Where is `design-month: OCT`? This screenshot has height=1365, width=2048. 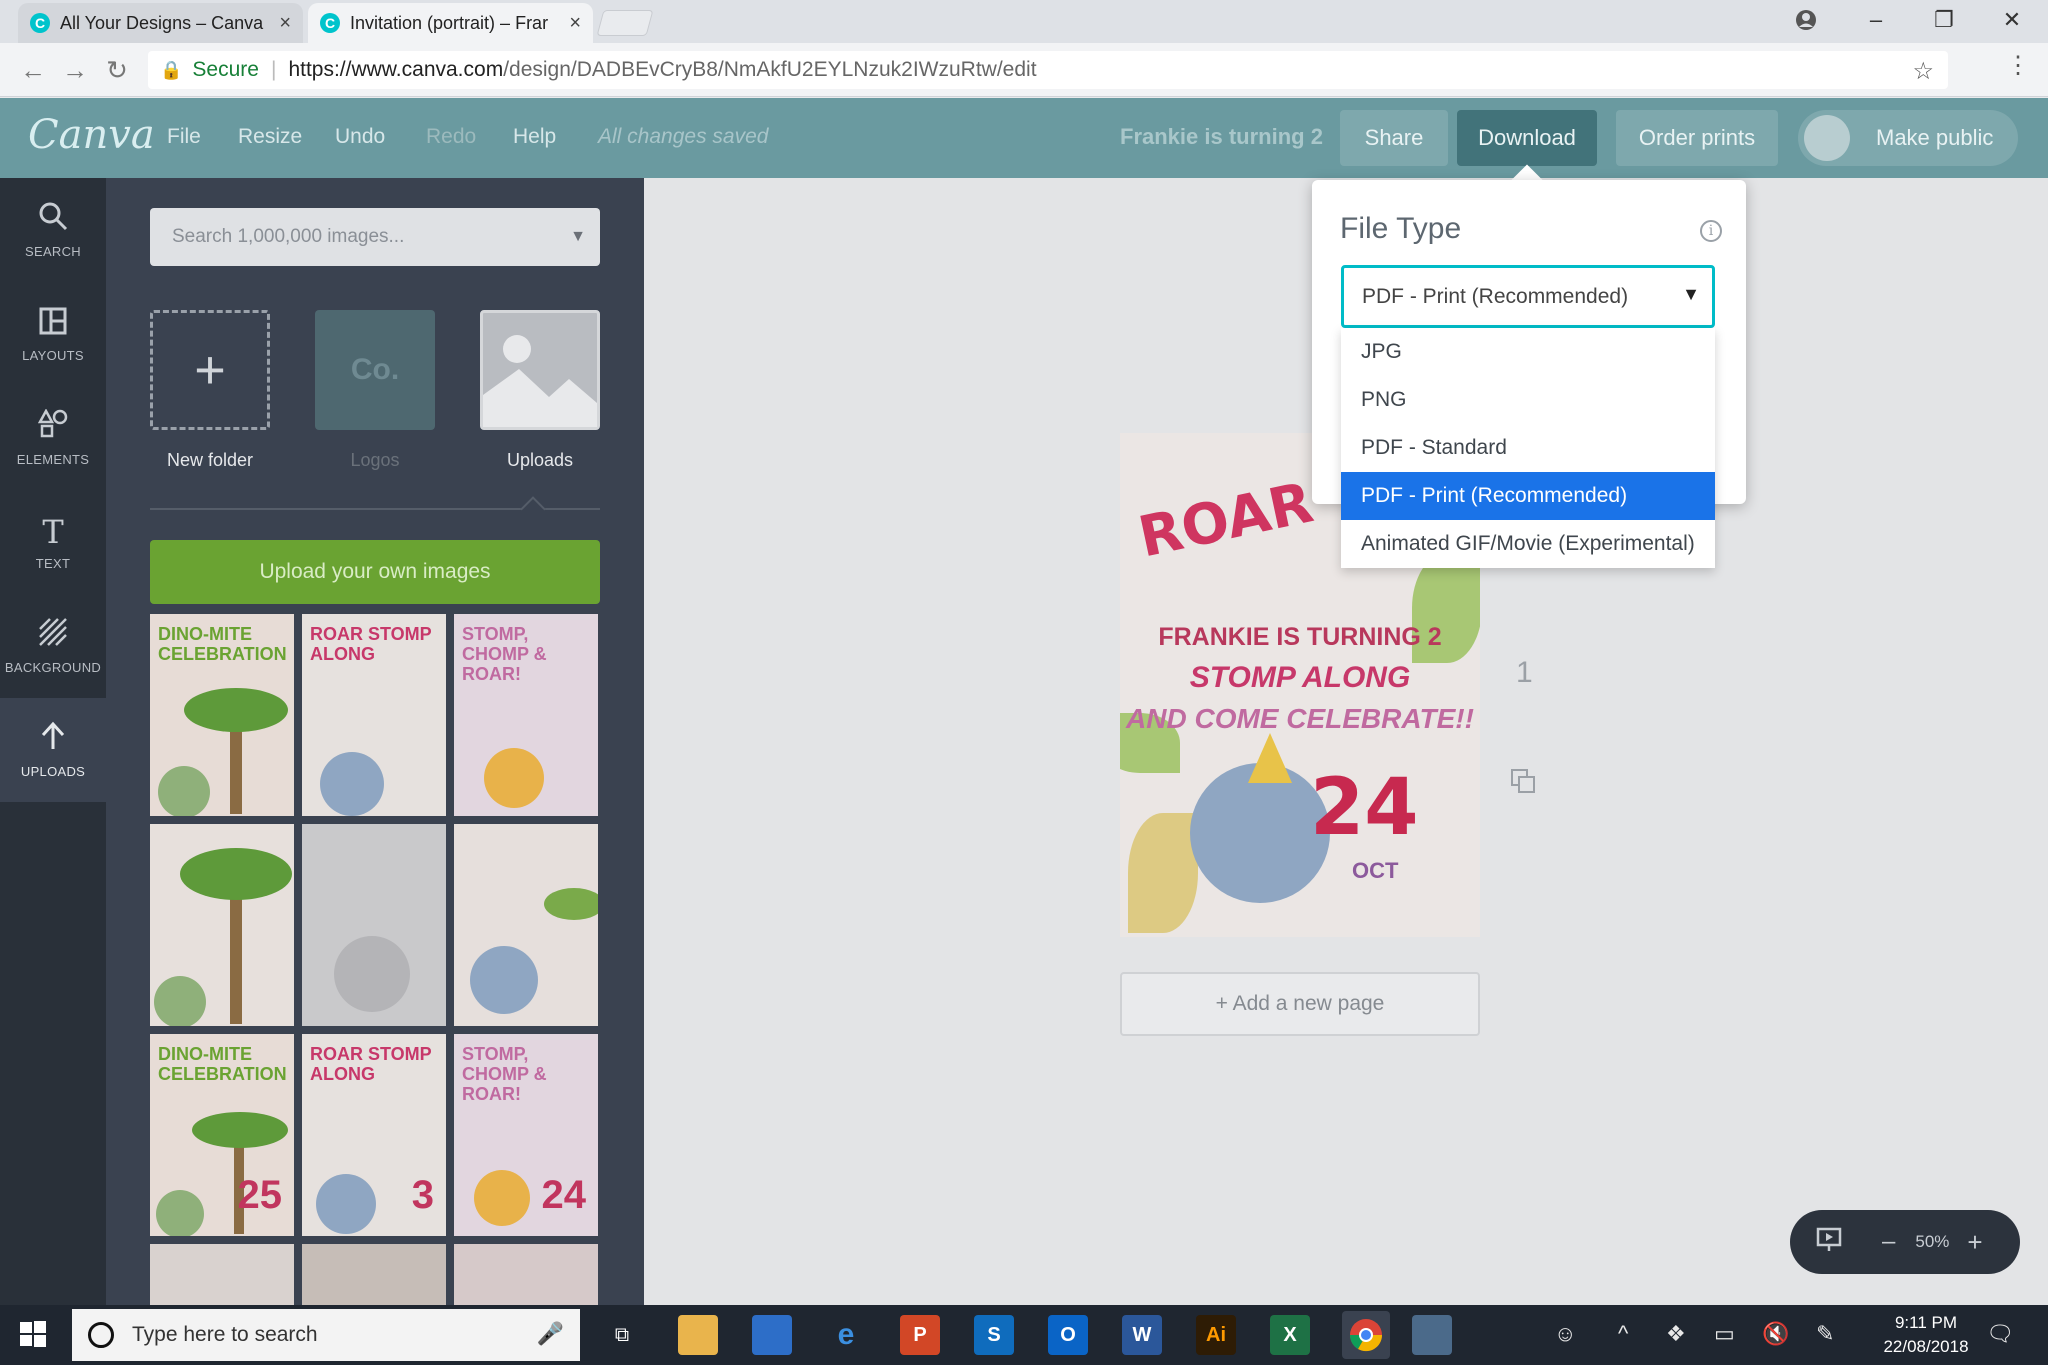
design-month: OCT is located at coordinates (1375, 871).